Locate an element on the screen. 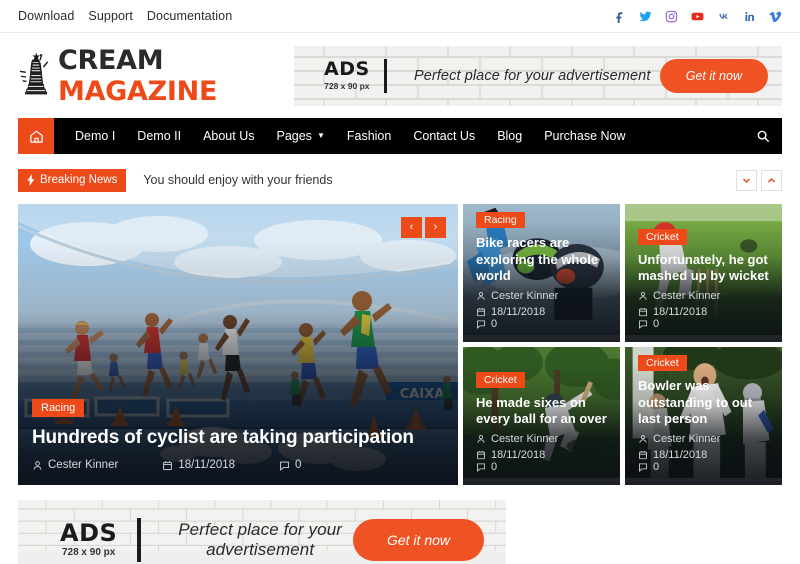 The height and width of the screenshot is (564, 800). hero-comments: 0 is located at coordinates (301, 465).